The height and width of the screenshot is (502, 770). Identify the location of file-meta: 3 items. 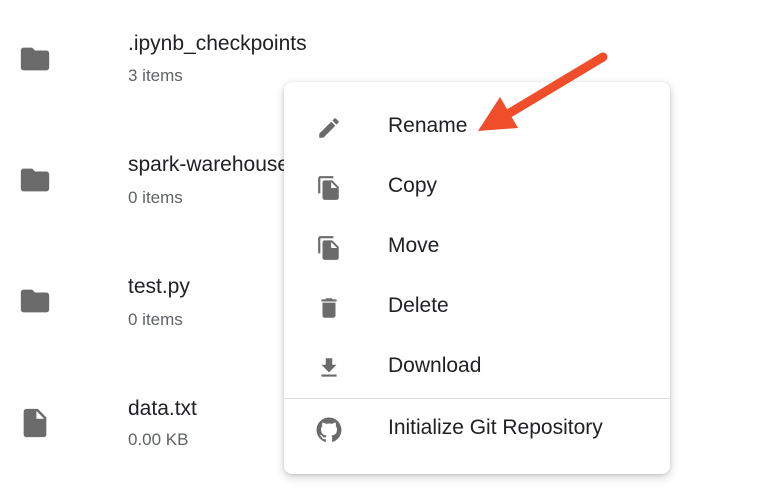
(155, 75).